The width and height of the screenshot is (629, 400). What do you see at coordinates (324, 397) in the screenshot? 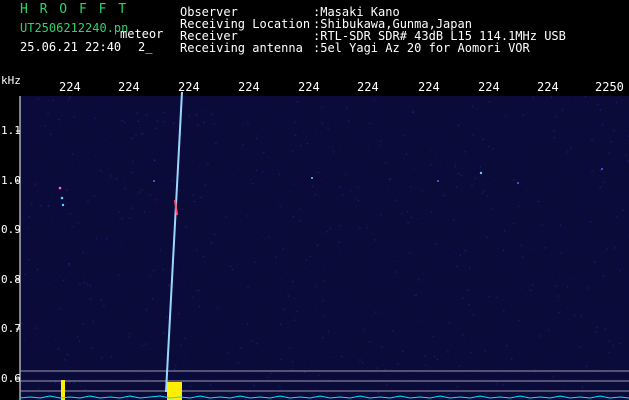
I see `noise-floor` at bounding box center [324, 397].